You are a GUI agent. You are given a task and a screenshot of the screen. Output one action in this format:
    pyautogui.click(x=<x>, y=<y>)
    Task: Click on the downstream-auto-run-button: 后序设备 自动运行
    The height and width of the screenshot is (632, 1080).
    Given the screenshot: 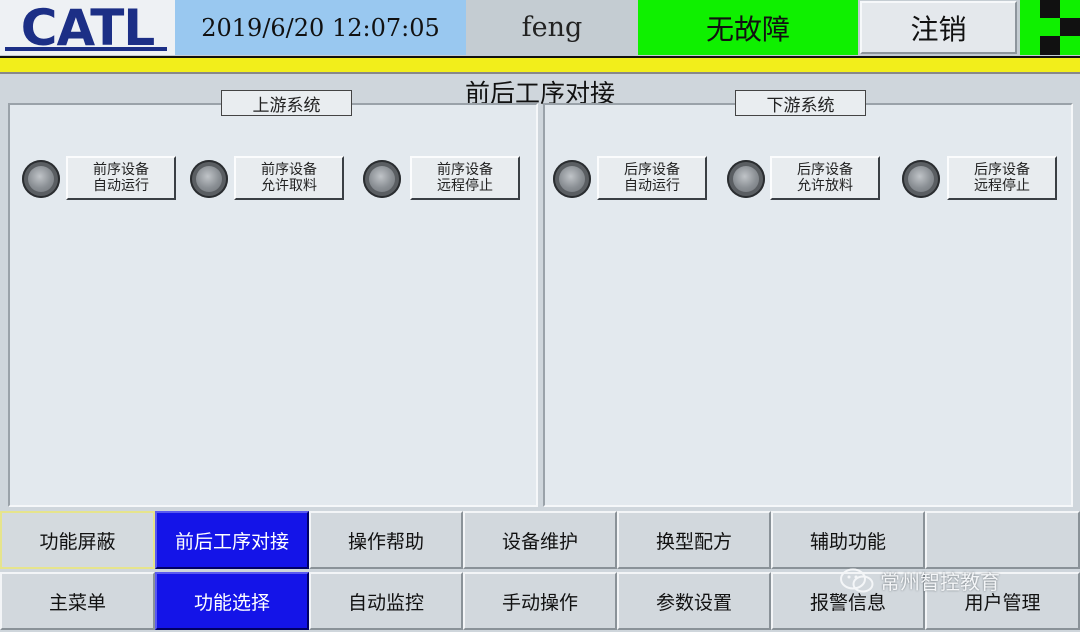 What is the action you would take?
    pyautogui.click(x=652, y=178)
    